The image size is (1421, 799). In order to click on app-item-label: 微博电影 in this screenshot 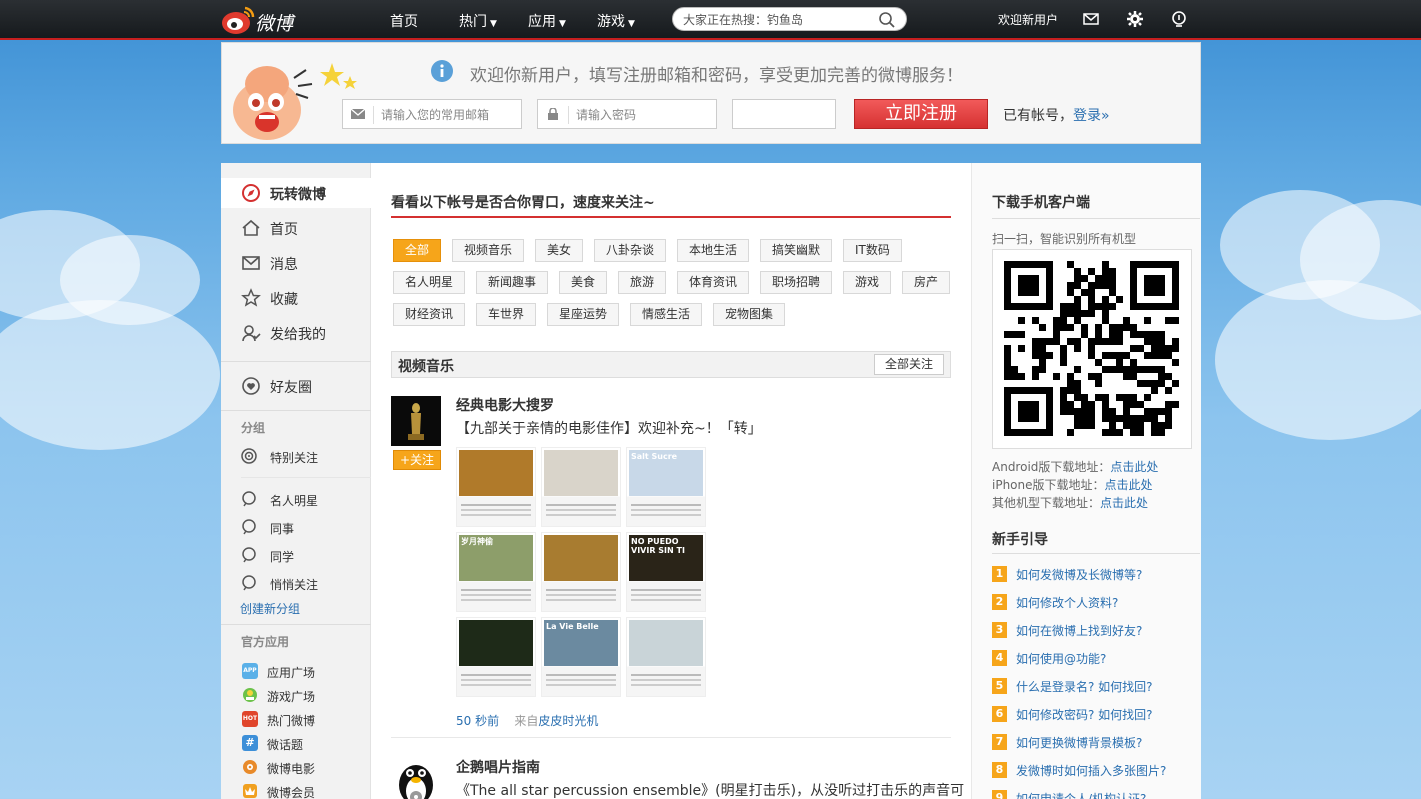, I will do `click(291, 769)`.